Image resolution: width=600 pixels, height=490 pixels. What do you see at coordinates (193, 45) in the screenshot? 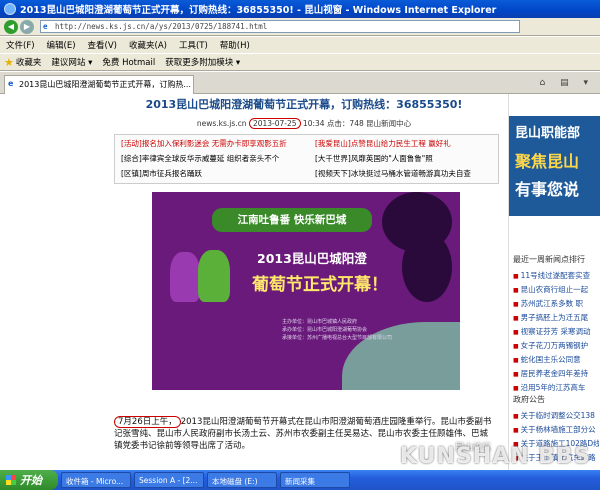
I see `menu-tools: 工具(T)` at bounding box center [193, 45].